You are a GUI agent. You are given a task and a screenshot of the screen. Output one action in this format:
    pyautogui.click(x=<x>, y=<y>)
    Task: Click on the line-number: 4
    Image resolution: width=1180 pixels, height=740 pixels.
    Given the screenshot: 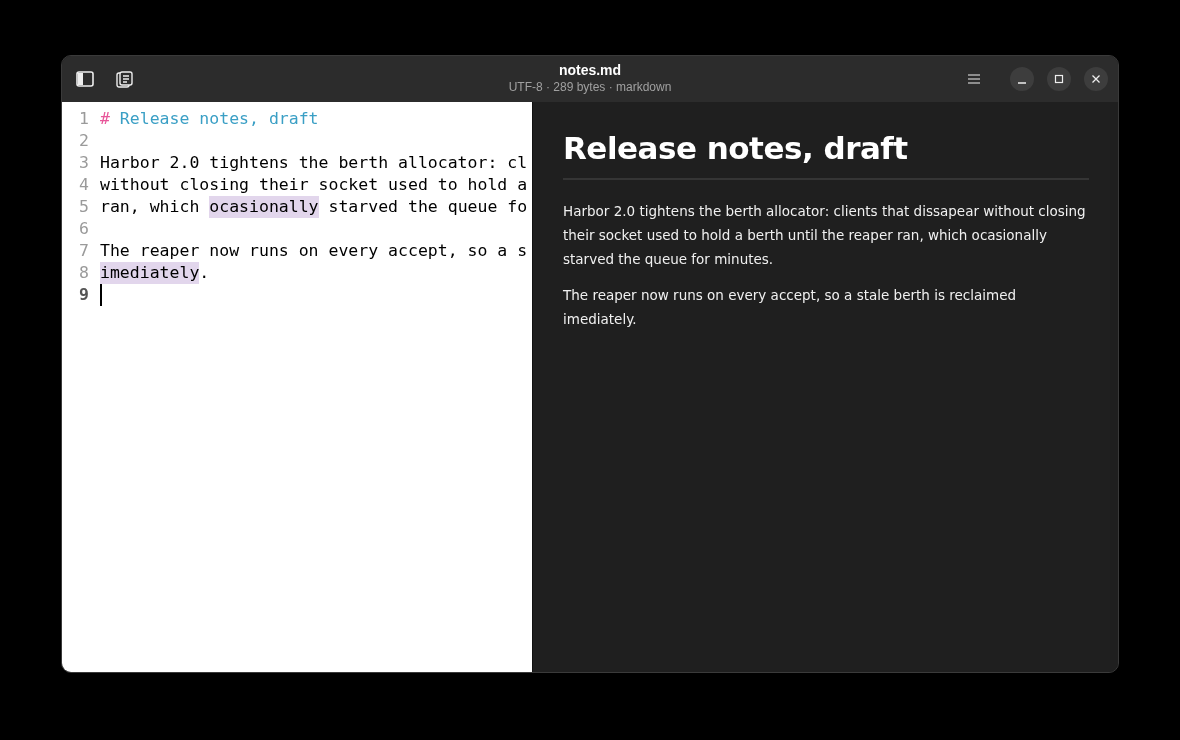 What is the action you would take?
    pyautogui.click(x=83, y=185)
    